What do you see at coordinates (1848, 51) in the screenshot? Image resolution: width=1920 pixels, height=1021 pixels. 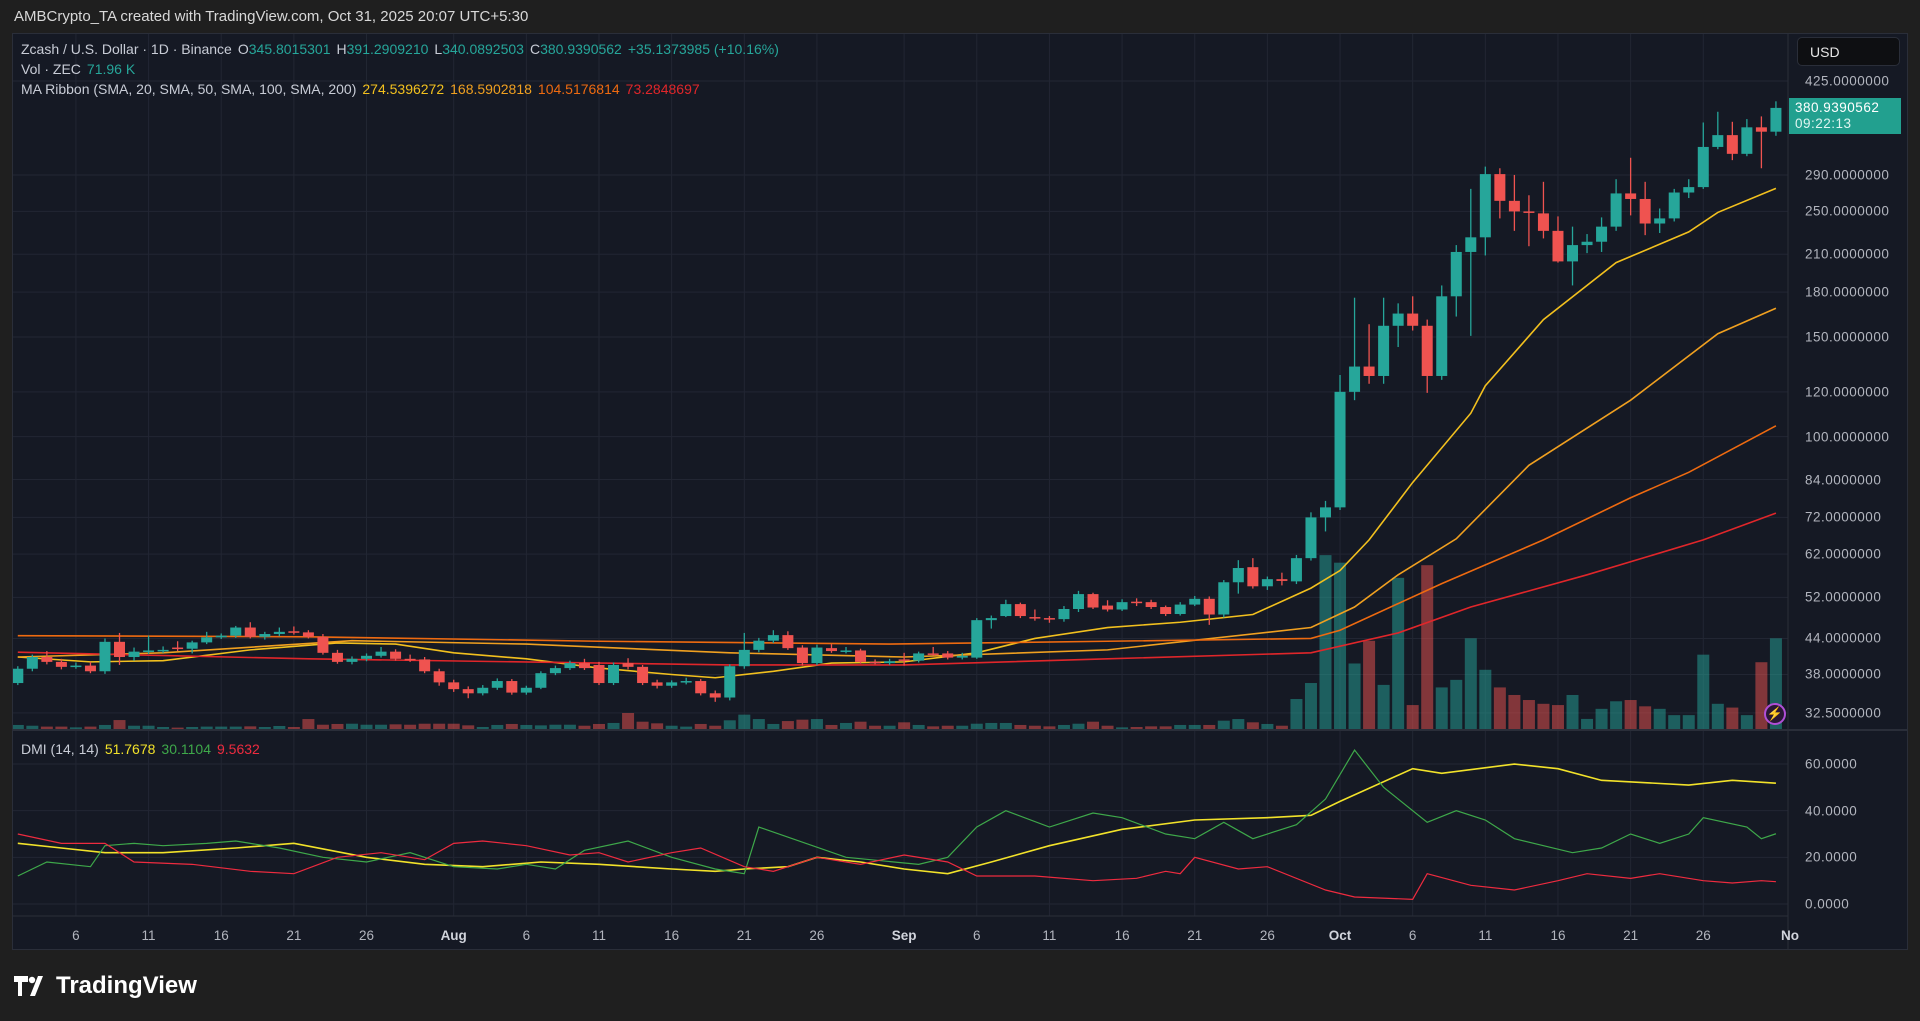 I see `currency-selector: USD` at bounding box center [1848, 51].